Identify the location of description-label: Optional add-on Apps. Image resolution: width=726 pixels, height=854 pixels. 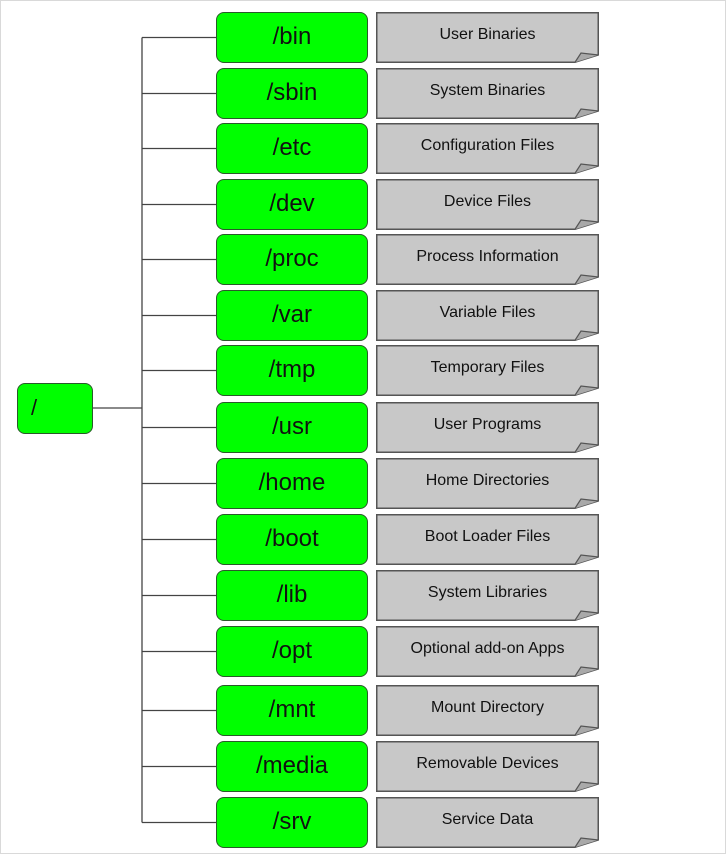
(487, 648).